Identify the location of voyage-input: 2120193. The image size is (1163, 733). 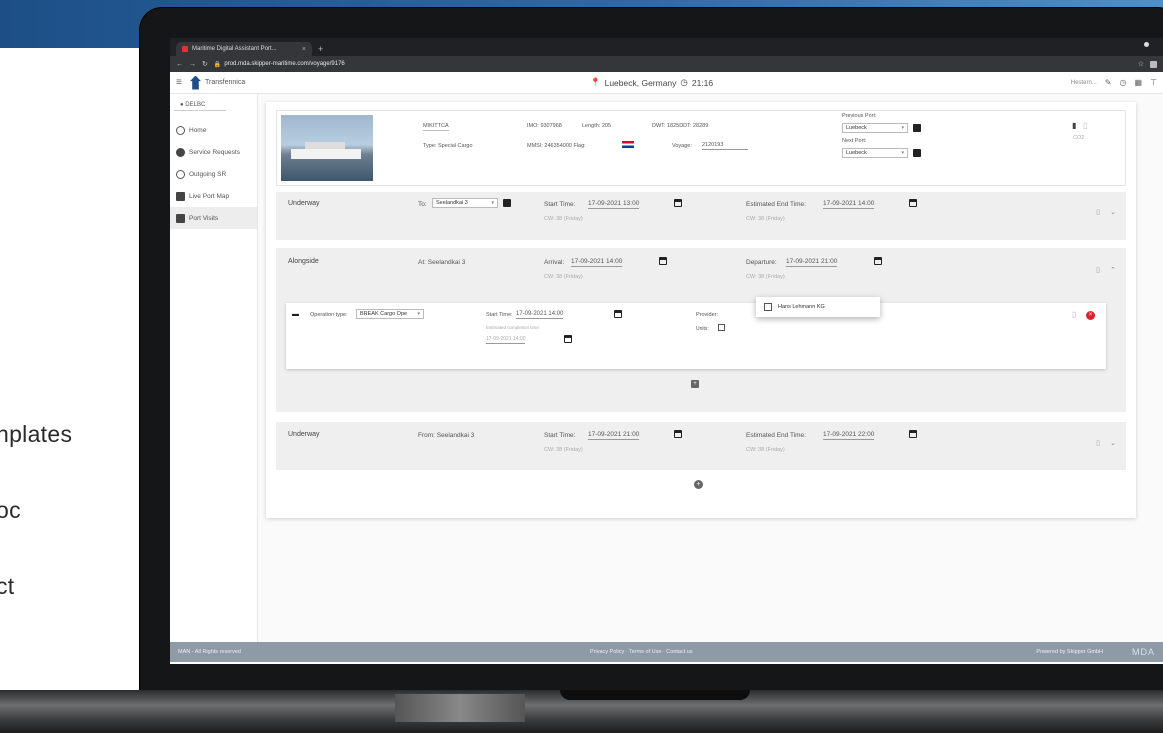
(725, 146).